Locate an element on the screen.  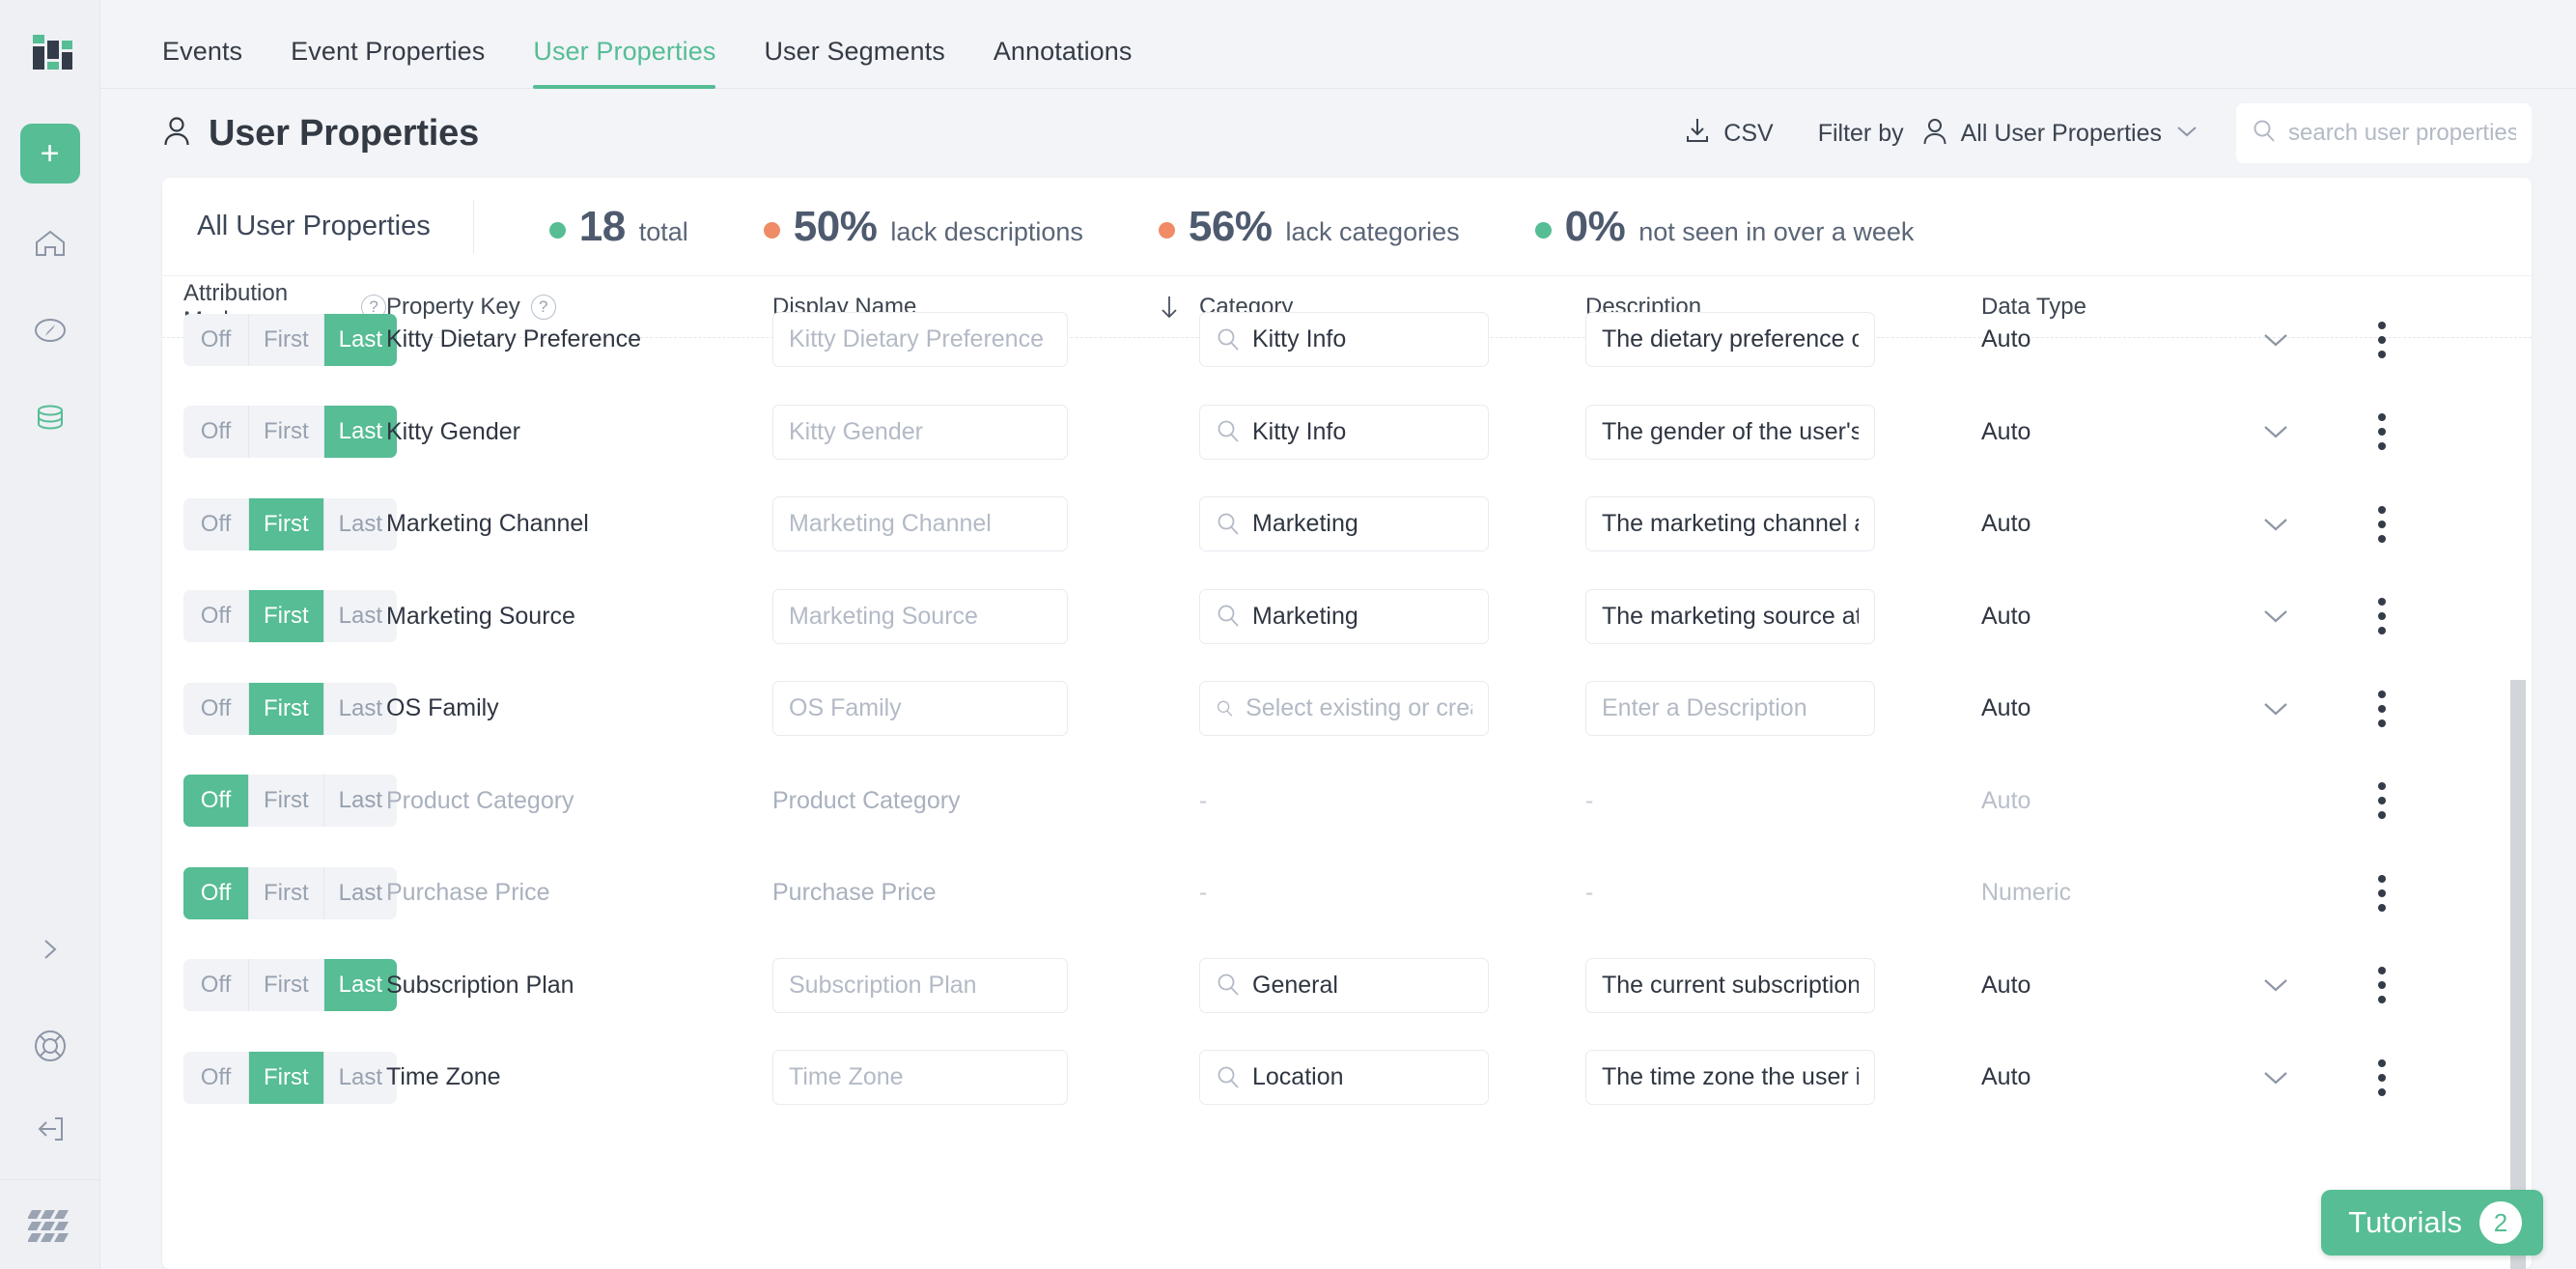
filter-dropdown: All User Properties is located at coordinates (2060, 134).